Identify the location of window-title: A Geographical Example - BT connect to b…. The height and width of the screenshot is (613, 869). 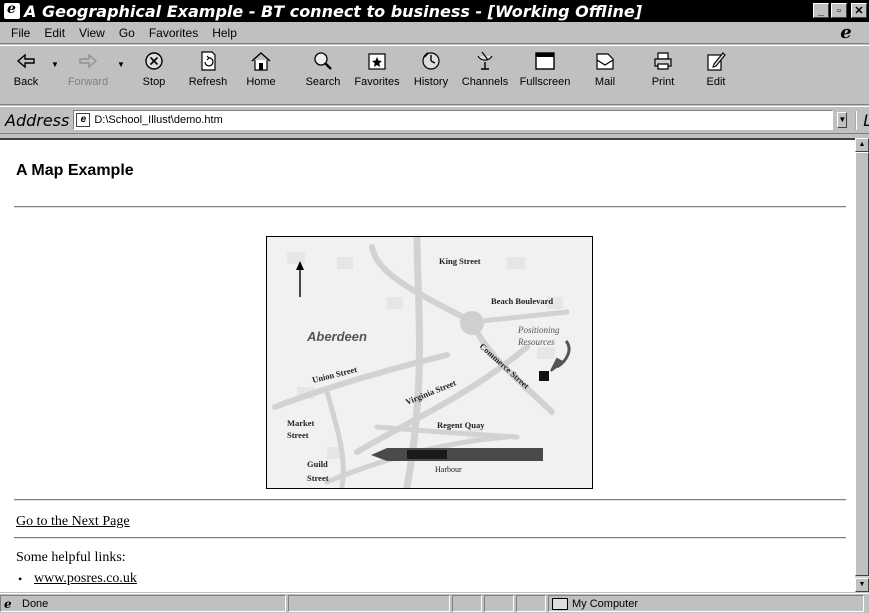
(333, 11).